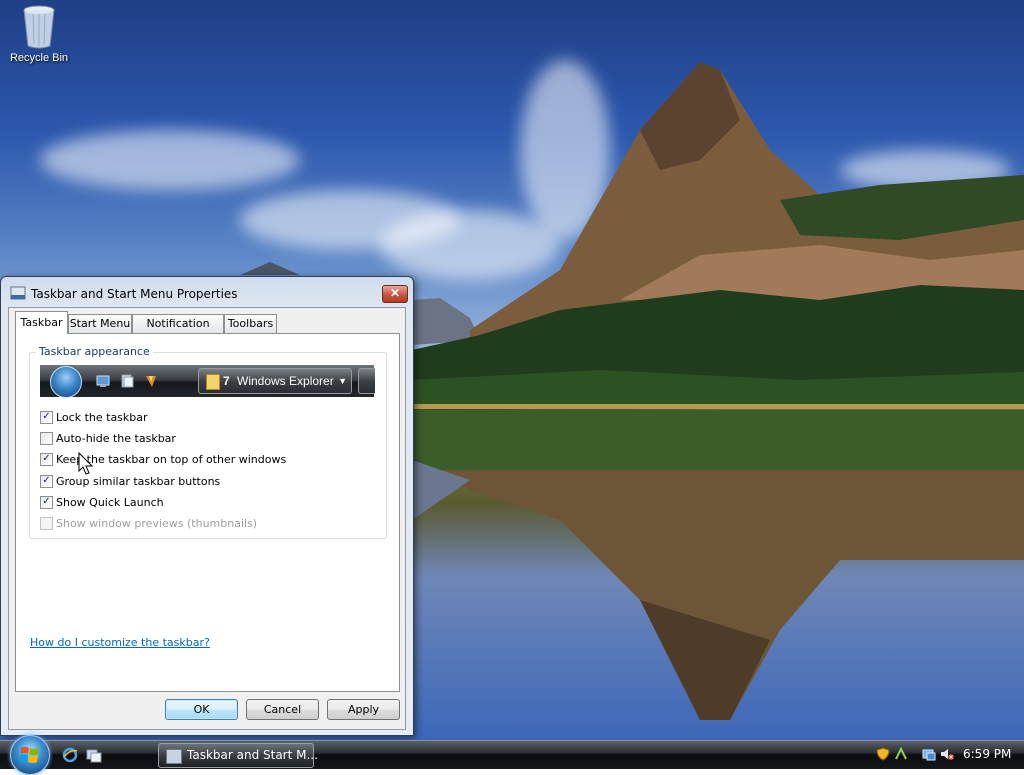  Describe the element at coordinates (41, 322) in the screenshot. I see `tab-taskbar: Taskbar` at that location.